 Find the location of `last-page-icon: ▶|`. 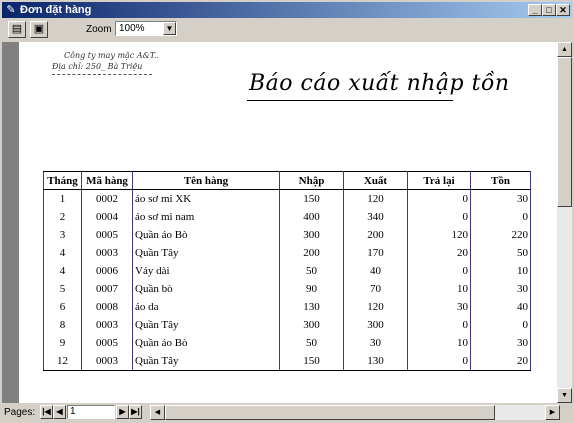

last-page-icon: ▶| is located at coordinates (135, 412).